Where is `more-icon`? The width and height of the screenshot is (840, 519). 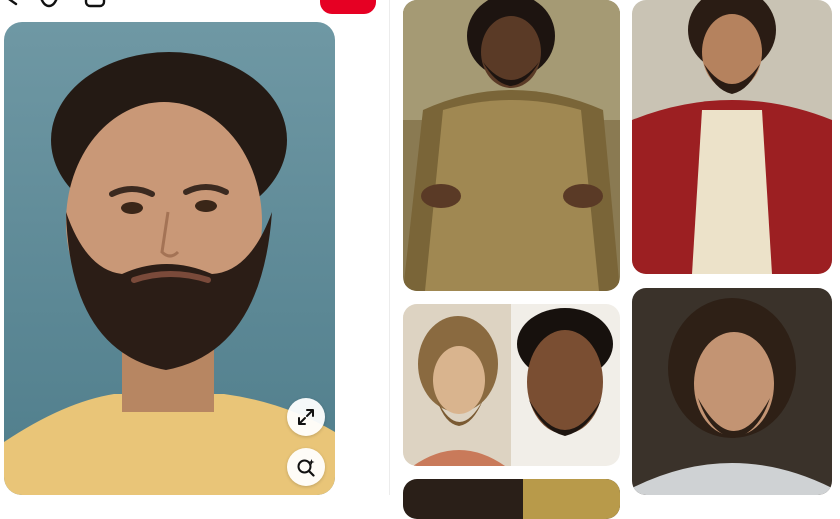 more-icon is located at coordinates (95, 4).